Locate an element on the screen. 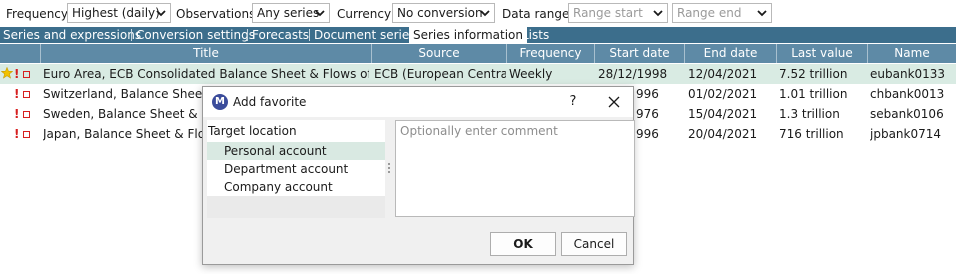 This screenshot has height=274, width=956. tab-lists: Lists is located at coordinates (535, 35).